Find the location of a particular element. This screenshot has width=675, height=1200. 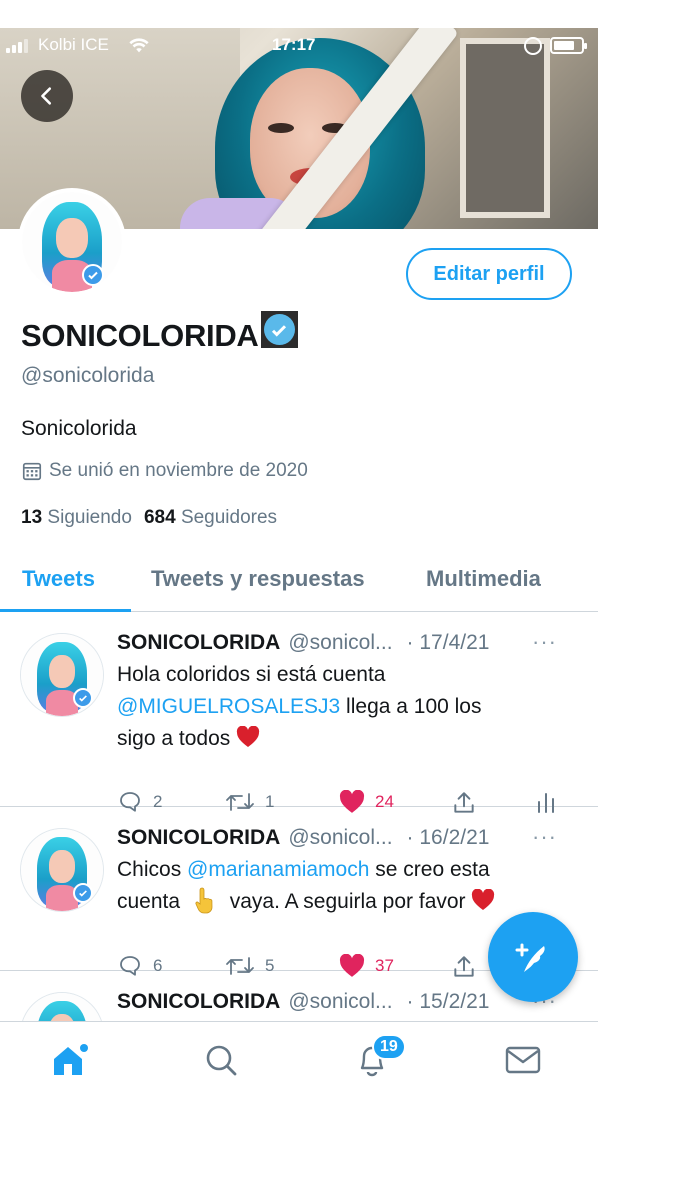

tab-tweets-and-replies: Tweets y respuestas is located at coordinates (258, 579).